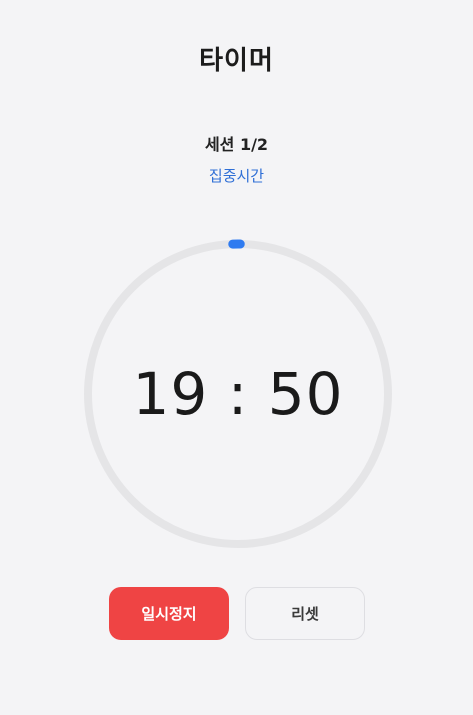 The width and height of the screenshot is (473, 715). What do you see at coordinates (236, 61) in the screenshot?
I see `page-title: 타이머` at bounding box center [236, 61].